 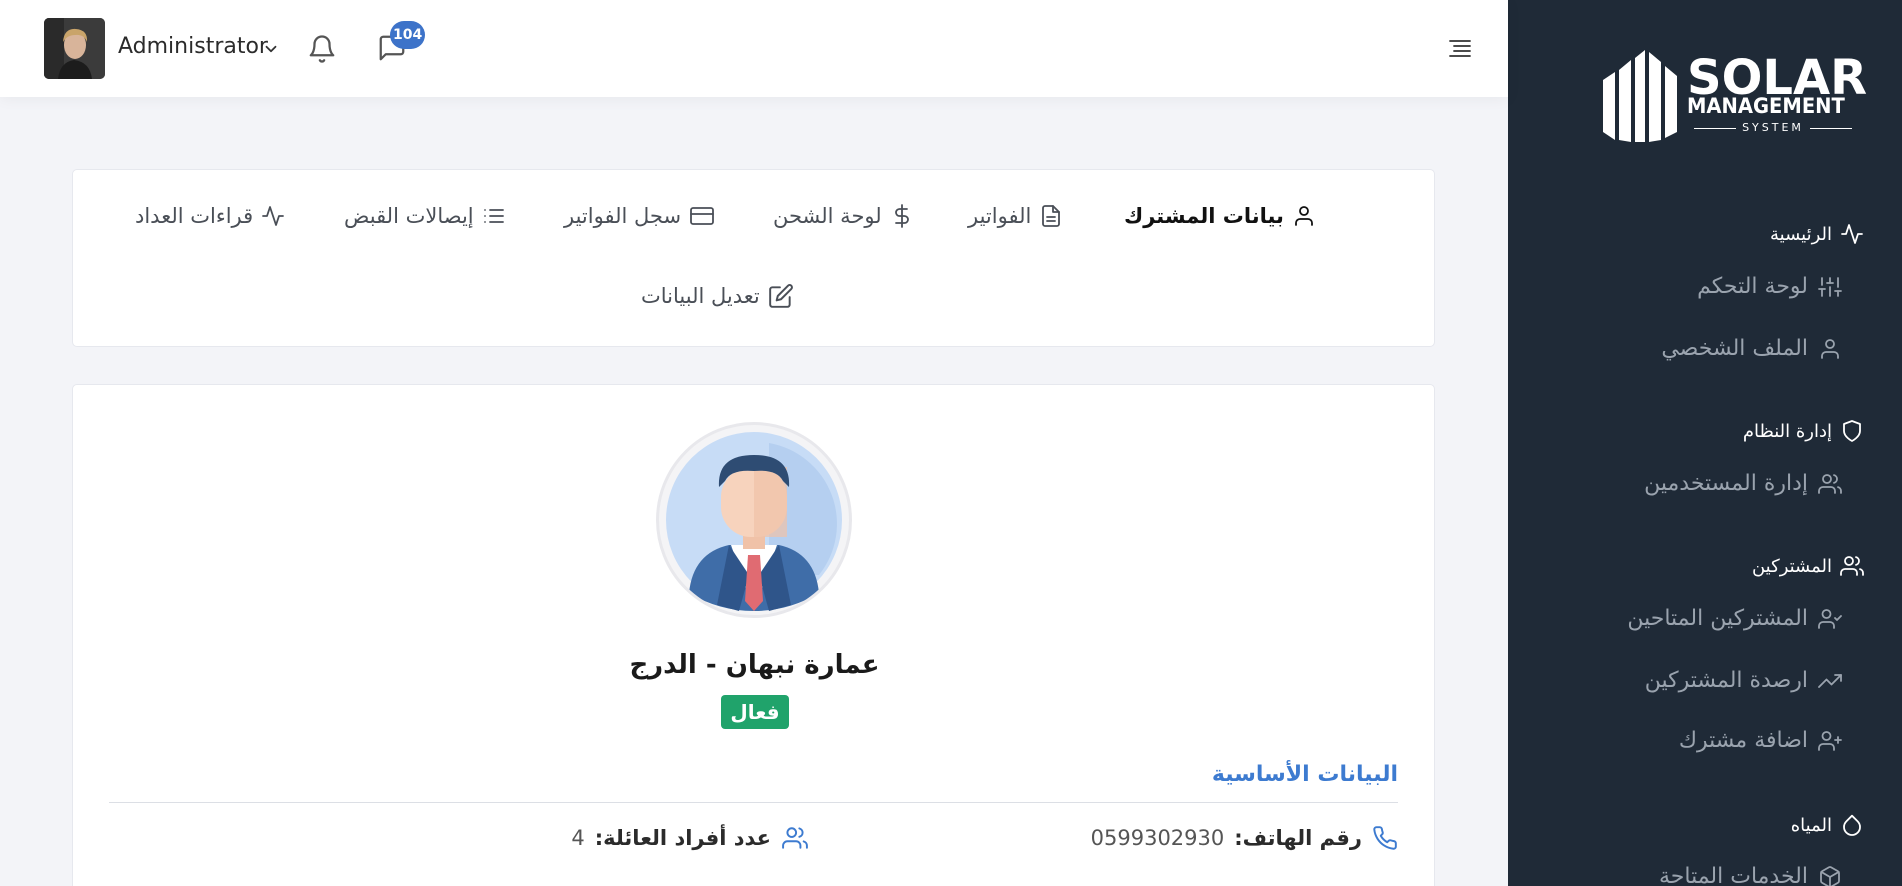 I want to click on status-badge: فعال, so click(x=755, y=712).